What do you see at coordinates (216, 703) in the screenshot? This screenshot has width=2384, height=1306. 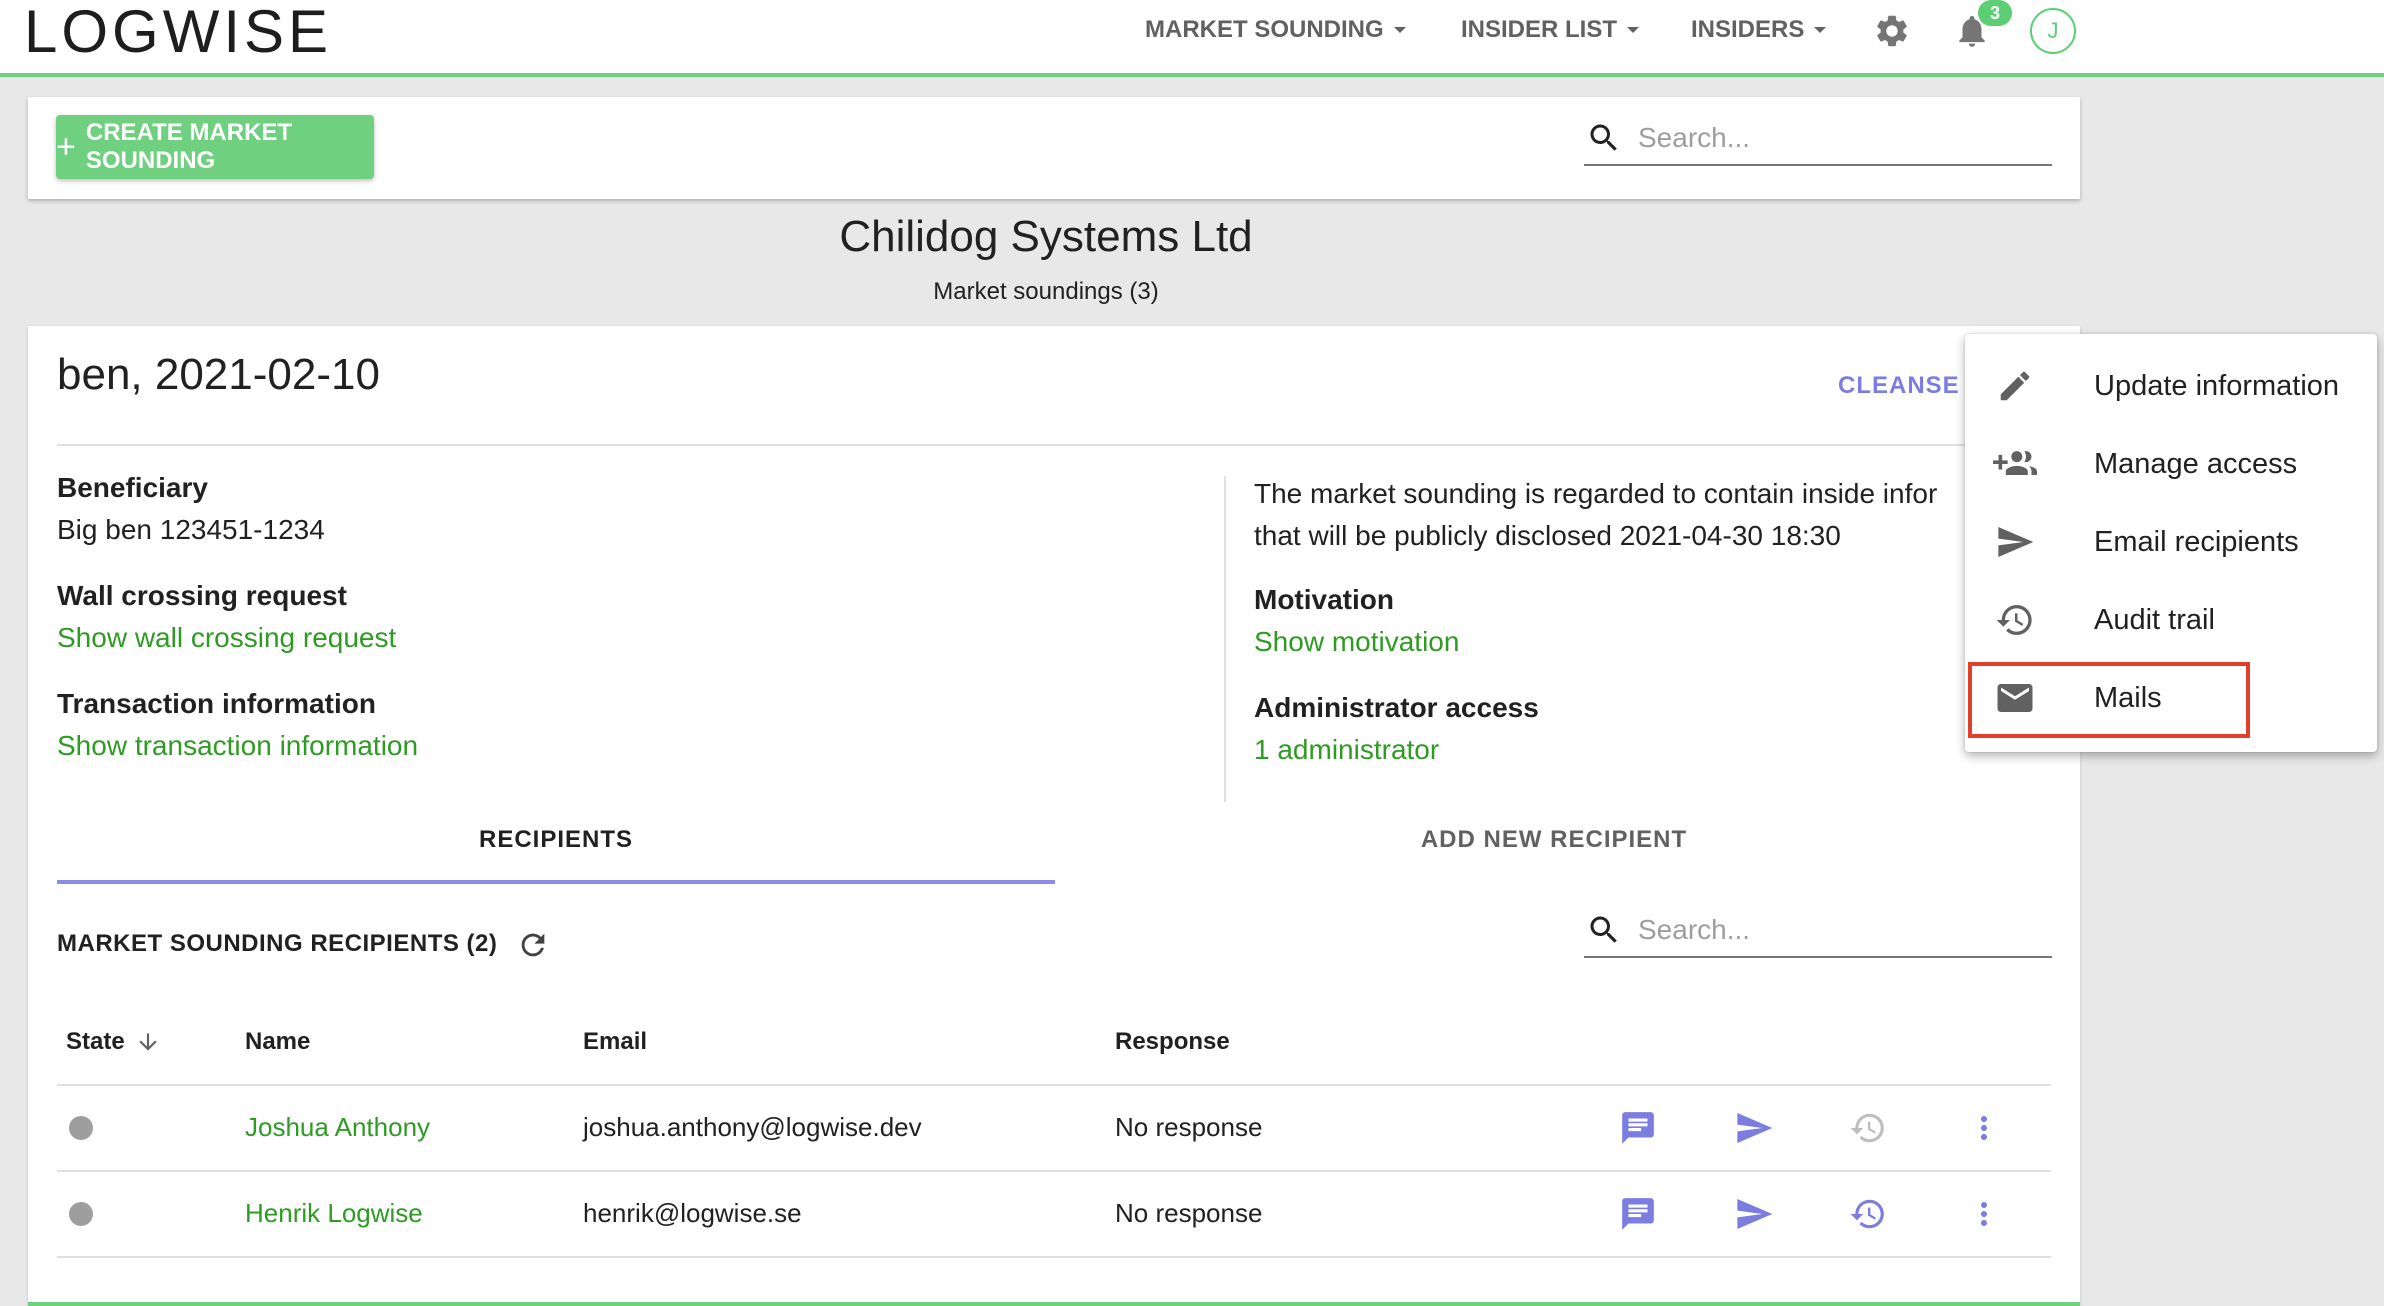 I see `transaction-label: Transaction information` at bounding box center [216, 703].